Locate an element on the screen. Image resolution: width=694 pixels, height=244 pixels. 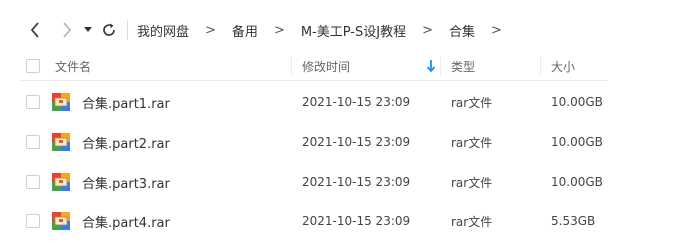
file-name: 合集.part2.rar is located at coordinates (126, 142).